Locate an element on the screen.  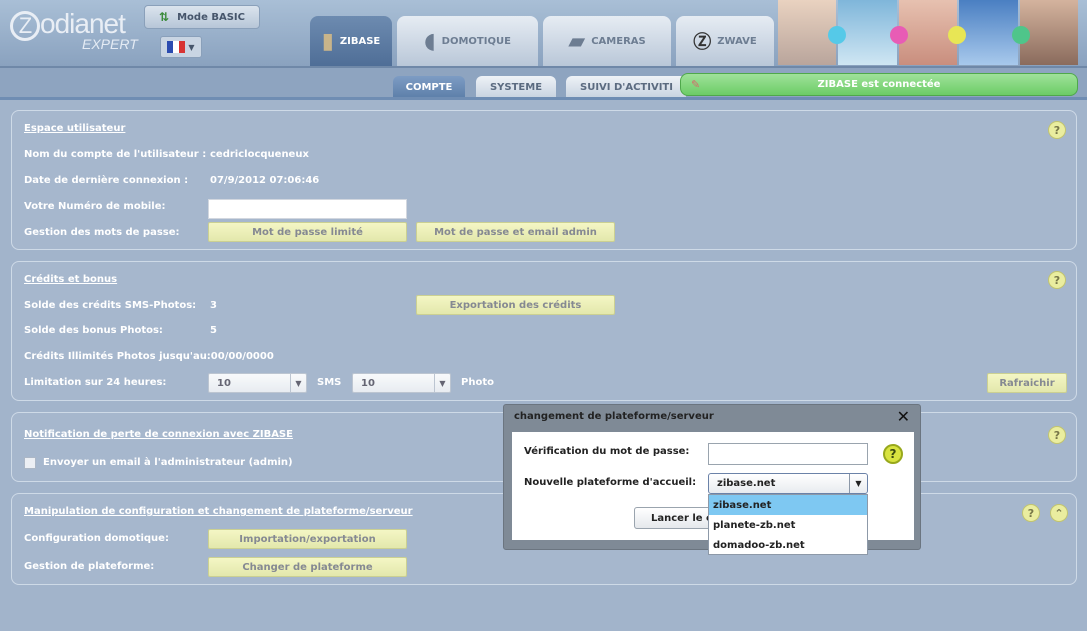
new-platform-label: Nouvelle plateforme d'accueil: is located at coordinates (610, 482).